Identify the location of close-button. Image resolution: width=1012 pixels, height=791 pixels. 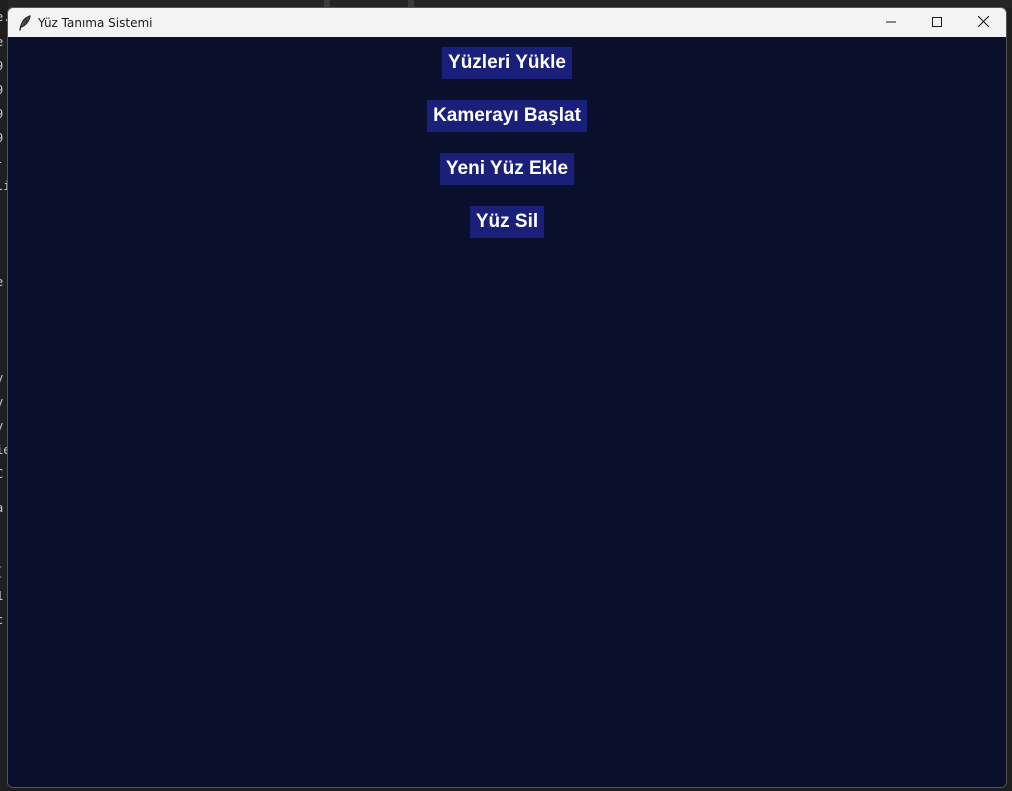
(983, 22).